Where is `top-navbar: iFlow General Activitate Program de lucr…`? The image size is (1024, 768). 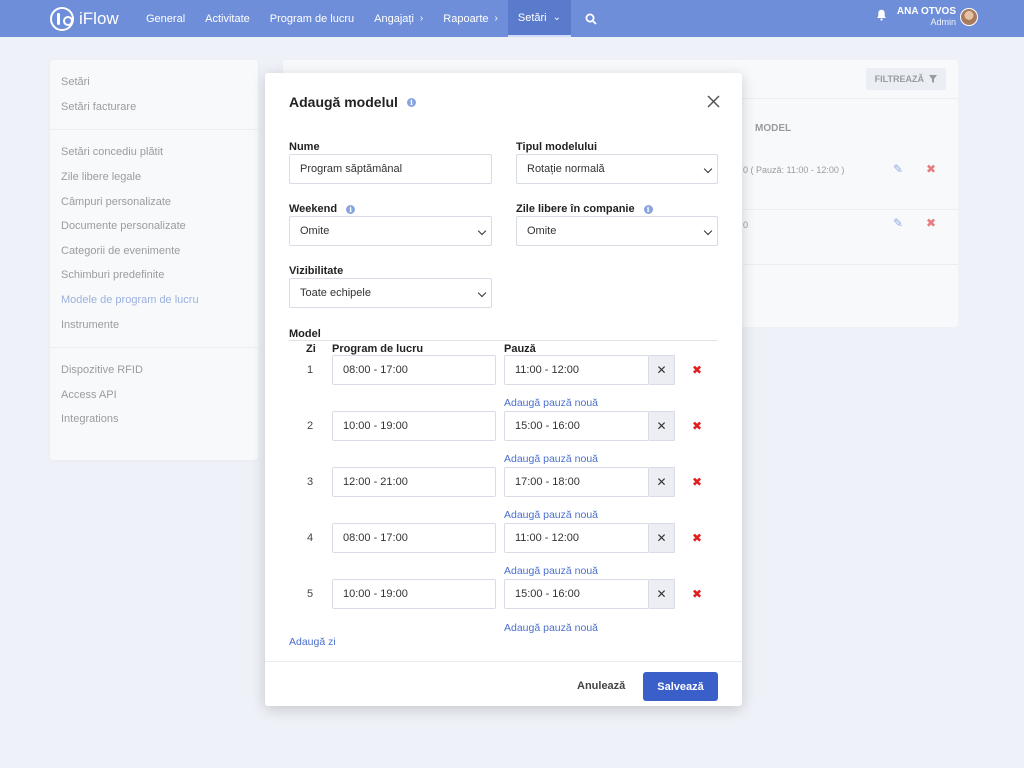 top-navbar: iFlow General Activitate Program de lucr… is located at coordinates (512, 18).